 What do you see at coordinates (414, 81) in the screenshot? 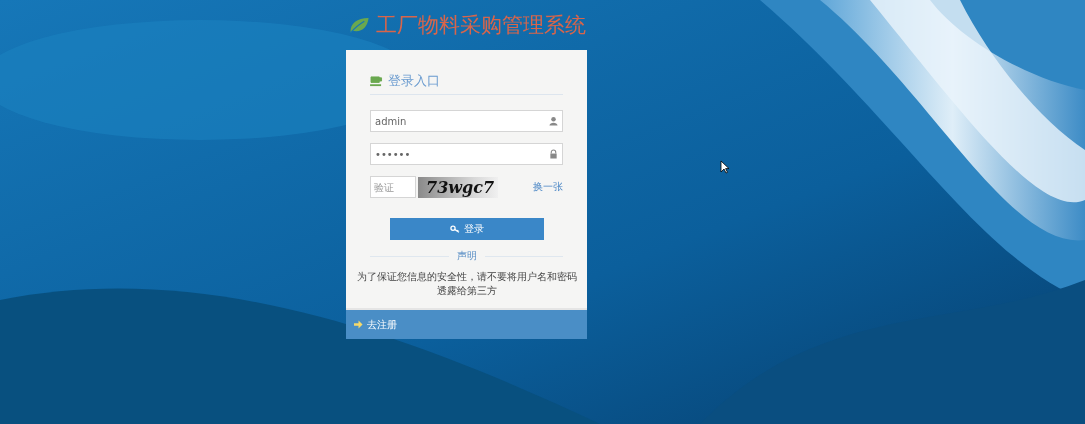
I see `login-heading: 登录入口` at bounding box center [414, 81].